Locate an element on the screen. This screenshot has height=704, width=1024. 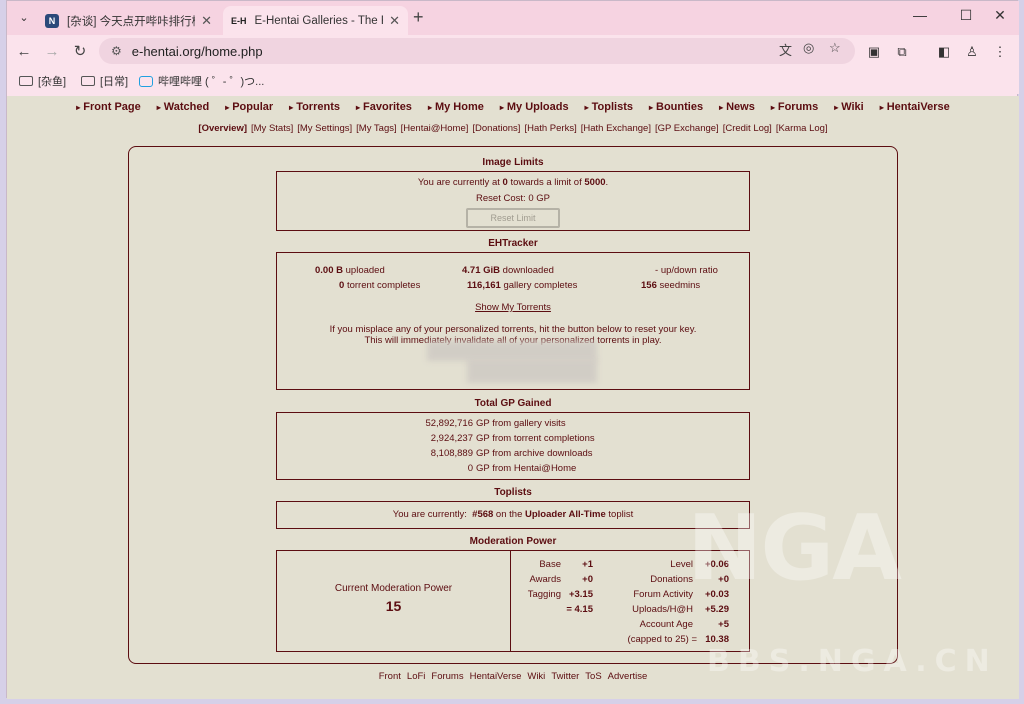
mod-right-label: Account Age is located at coordinates (666, 624).